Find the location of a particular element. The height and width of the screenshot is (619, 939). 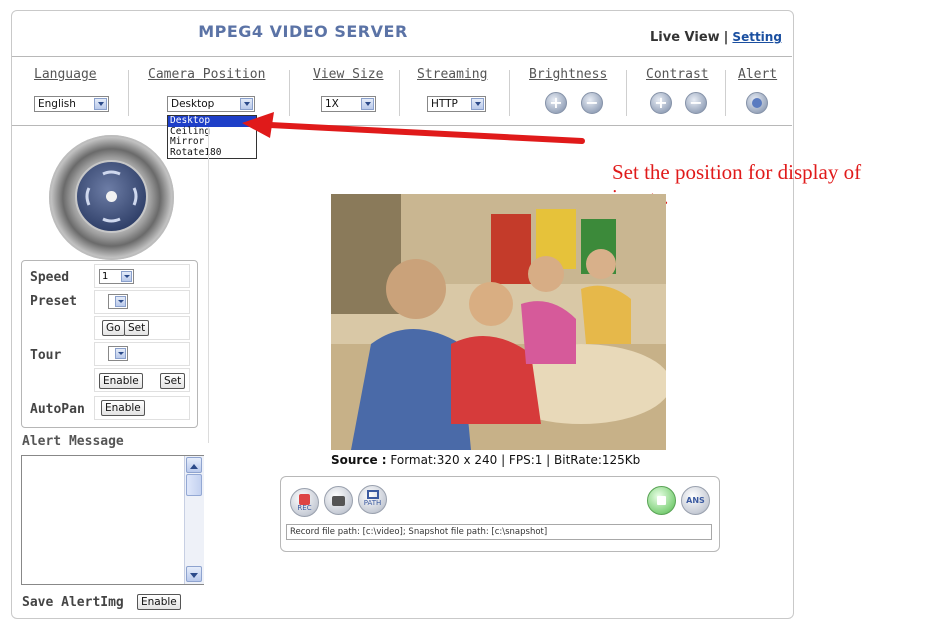

tour-set-button: Set is located at coordinates (173, 381).